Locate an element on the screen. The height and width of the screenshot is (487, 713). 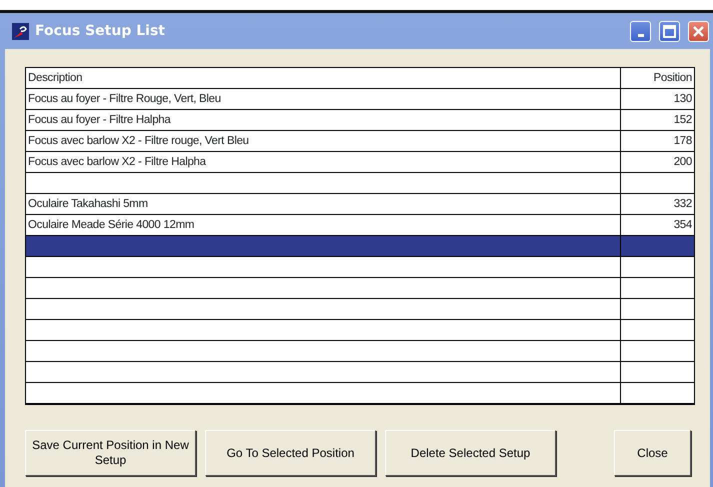
table-row: Focus au foyer - Filtre Halpha 152 is located at coordinates (360, 120).